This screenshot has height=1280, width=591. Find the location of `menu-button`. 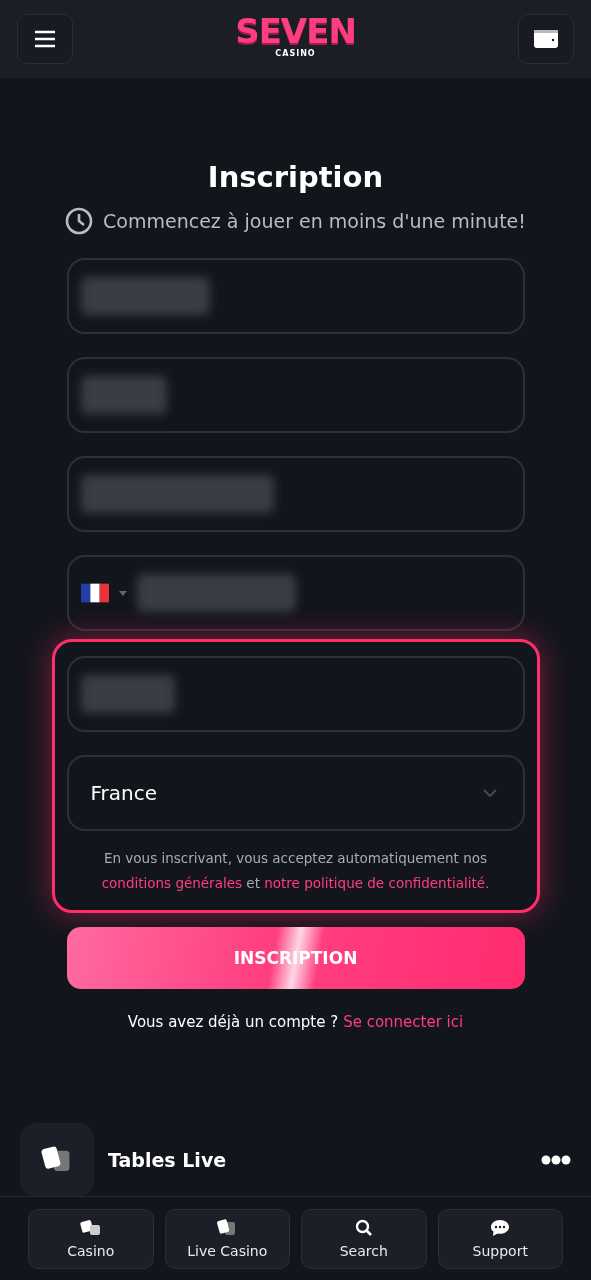

menu-button is located at coordinates (45, 39).